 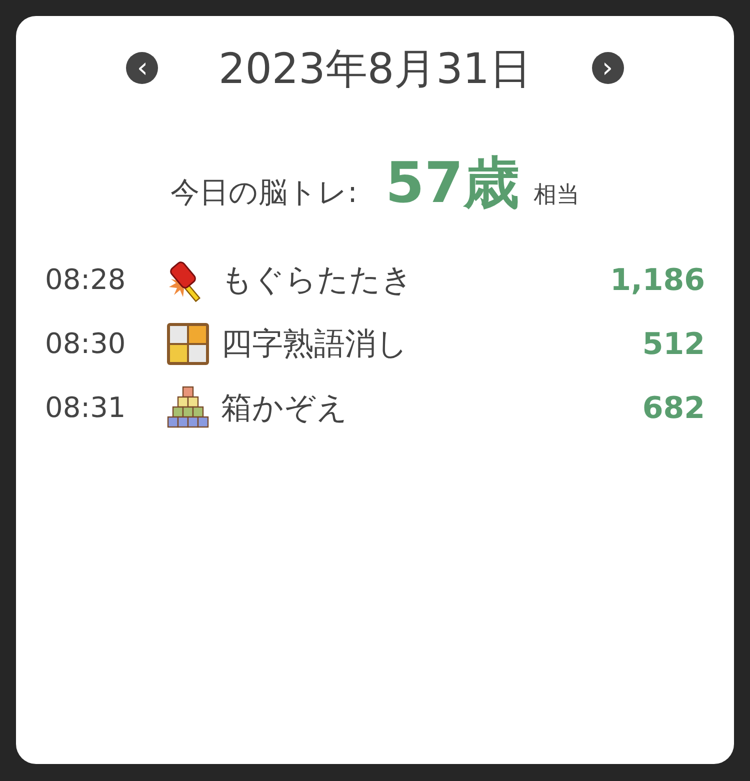 What do you see at coordinates (86, 344) in the screenshot?
I see `entry-time: 08:30` at bounding box center [86, 344].